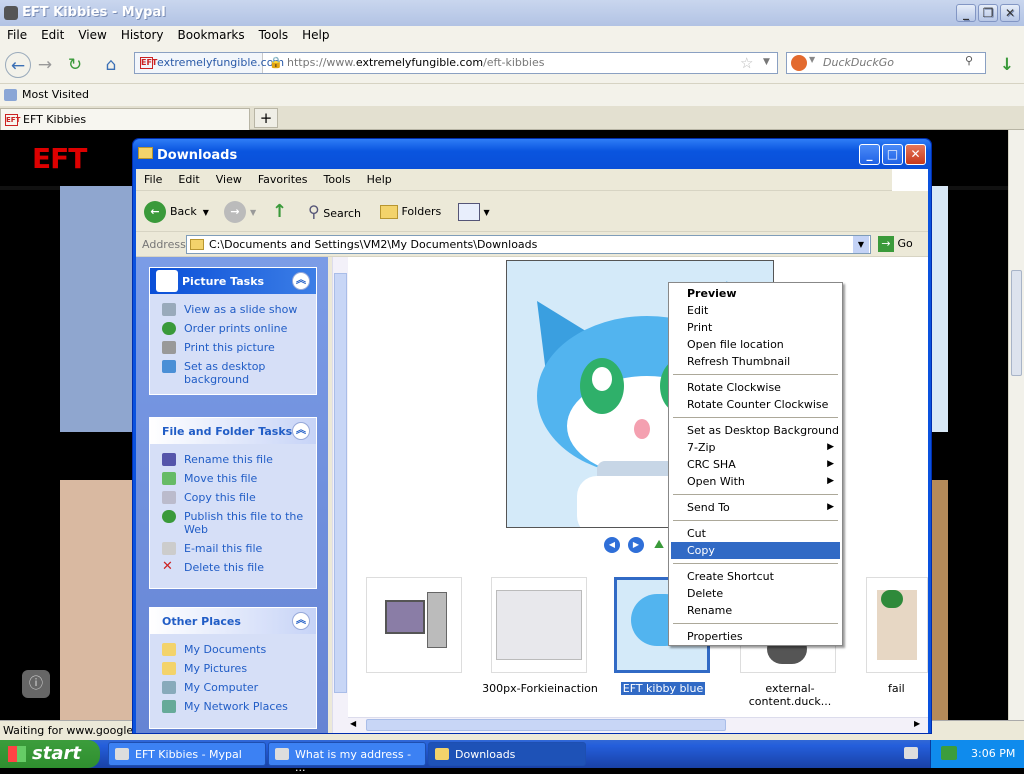 The image size is (1024, 774). I want to click on ex-menu-favorites: Favorites, so click(283, 177).